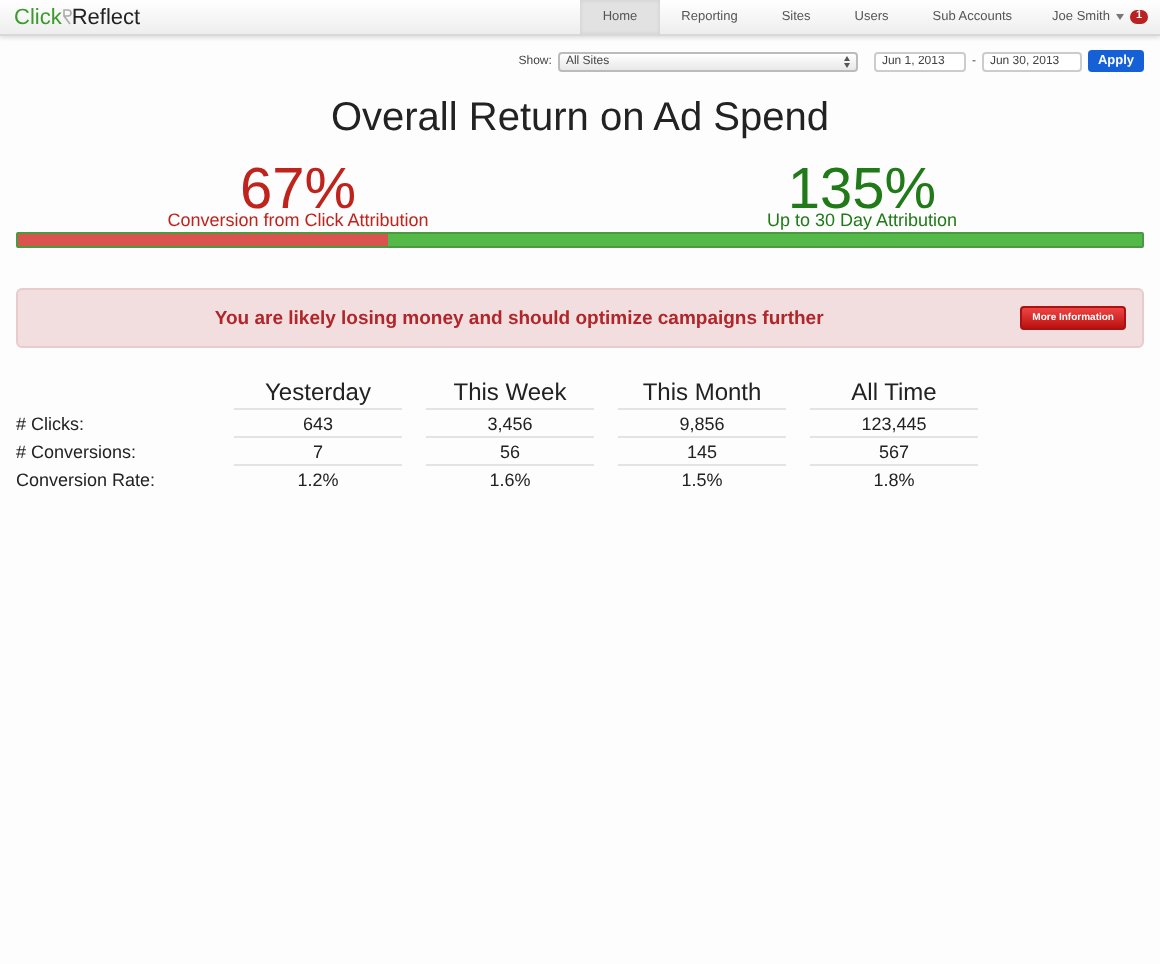 The height and width of the screenshot is (964, 1160). I want to click on table-cell: 56, so click(510, 452).